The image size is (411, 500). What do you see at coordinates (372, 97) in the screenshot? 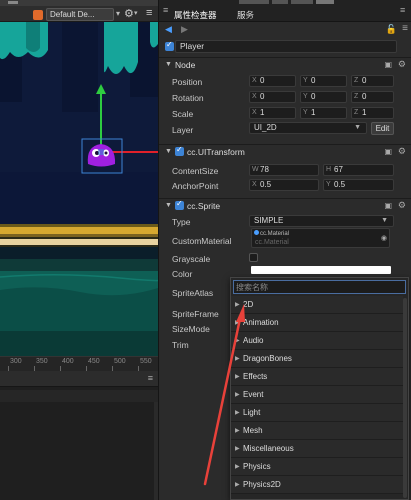
I see `rotation-z-field: Z0` at bounding box center [372, 97].